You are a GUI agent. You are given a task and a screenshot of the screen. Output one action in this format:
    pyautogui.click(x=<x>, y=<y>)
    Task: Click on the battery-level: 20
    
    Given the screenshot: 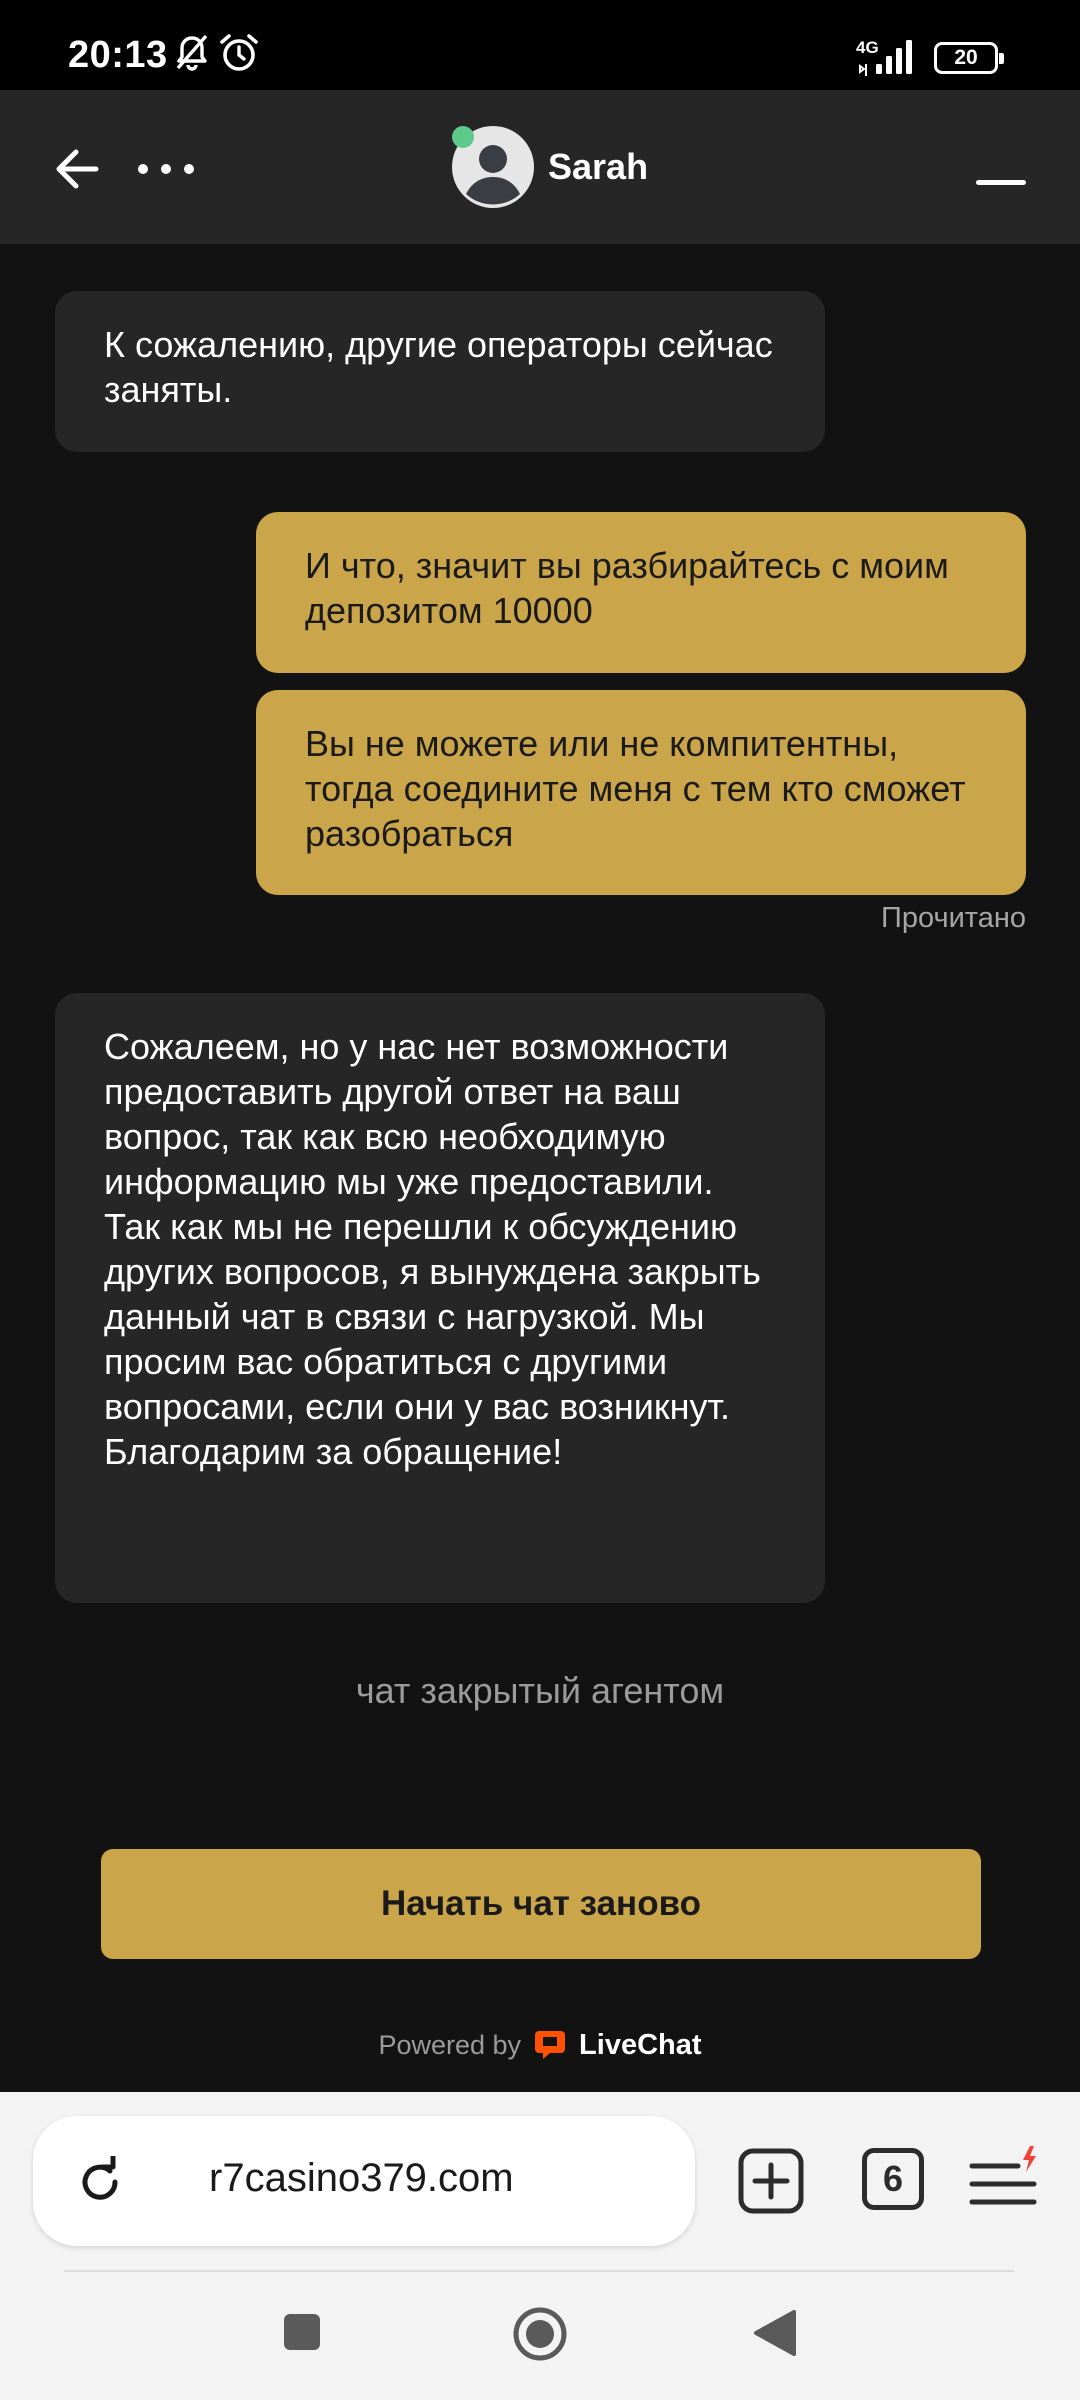 What is the action you would take?
    pyautogui.click(x=966, y=57)
    